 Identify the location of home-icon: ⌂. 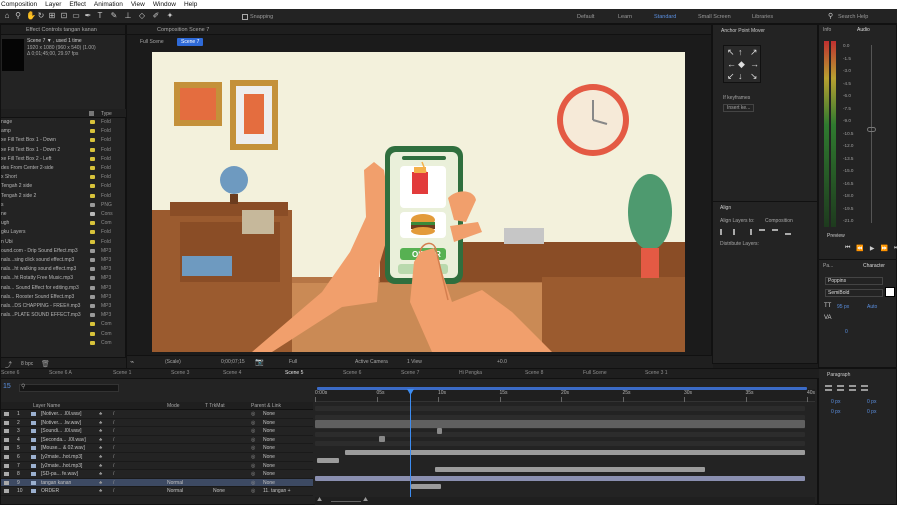
(7, 16).